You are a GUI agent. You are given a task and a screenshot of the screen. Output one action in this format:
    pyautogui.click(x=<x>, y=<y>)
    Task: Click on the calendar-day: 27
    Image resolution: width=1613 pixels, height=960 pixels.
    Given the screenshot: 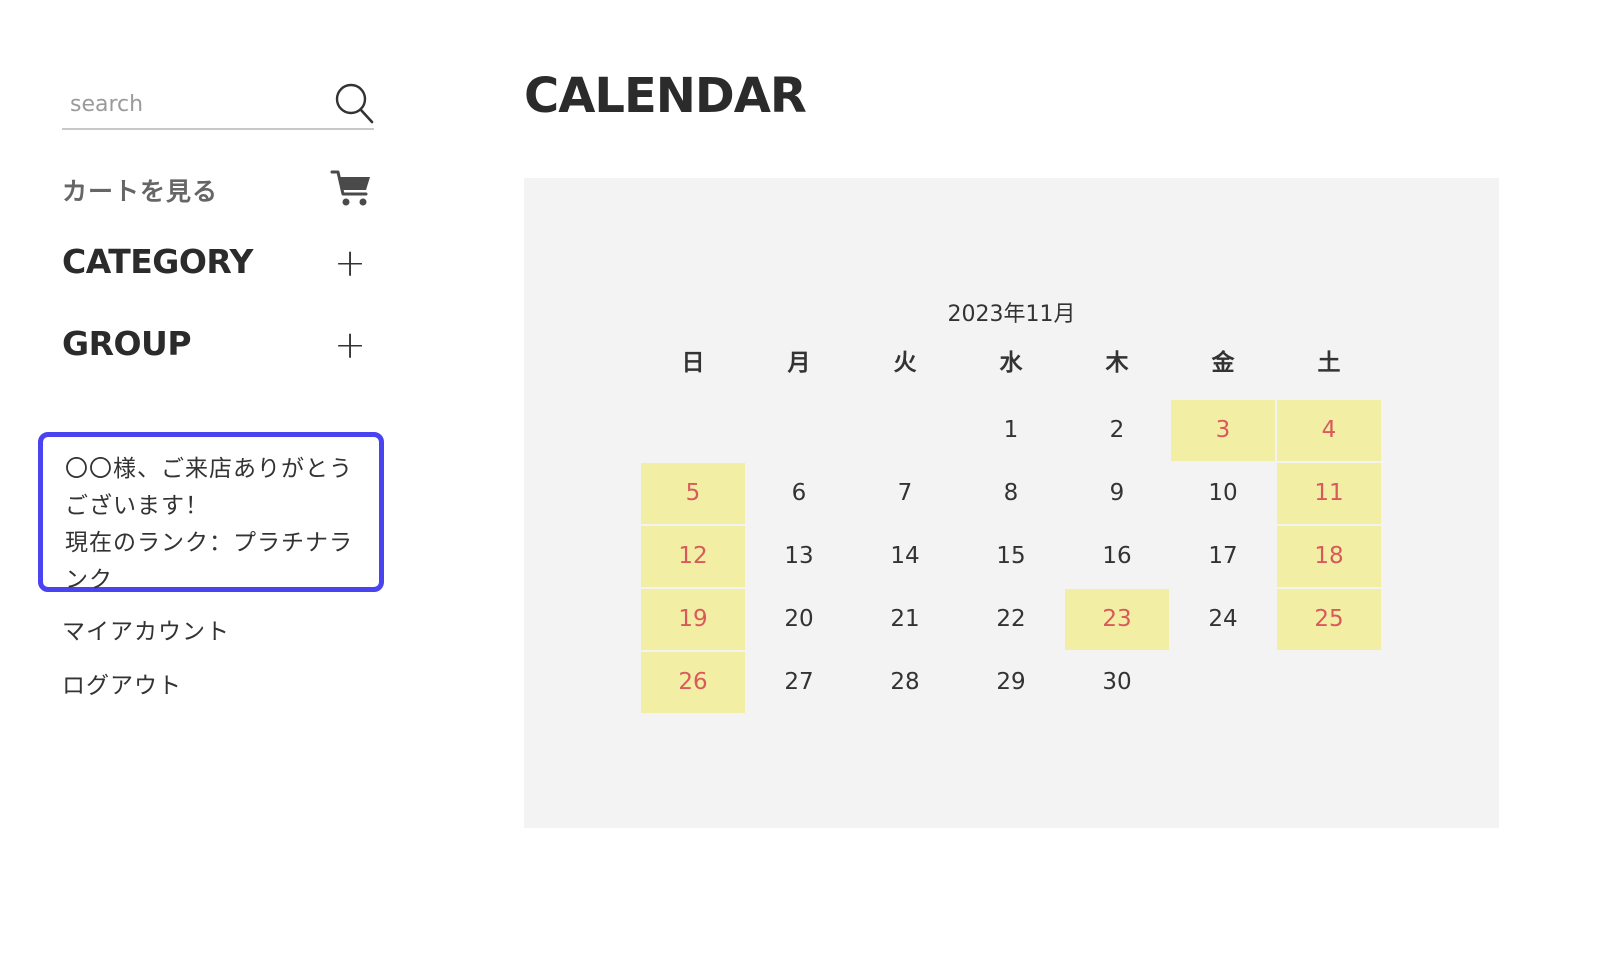 What is the action you would take?
    pyautogui.click(x=799, y=682)
    